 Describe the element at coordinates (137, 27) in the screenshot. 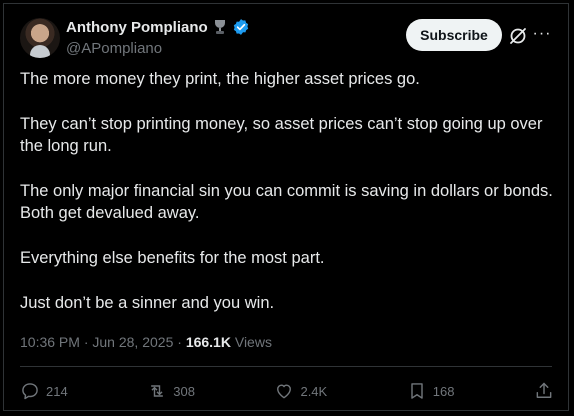

I see `author-display-name: Anthony Pompliano` at that location.